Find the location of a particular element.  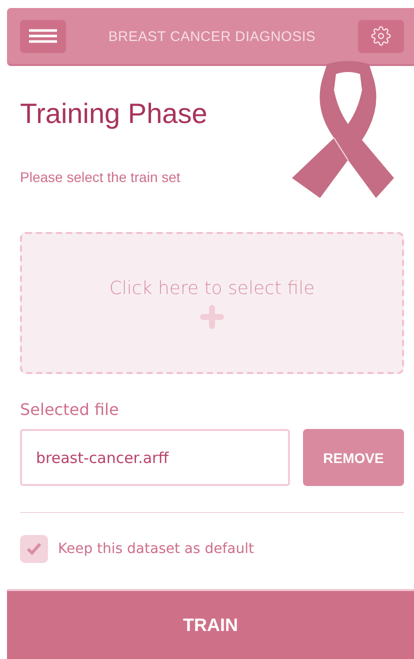

menu-button is located at coordinates (43, 36).